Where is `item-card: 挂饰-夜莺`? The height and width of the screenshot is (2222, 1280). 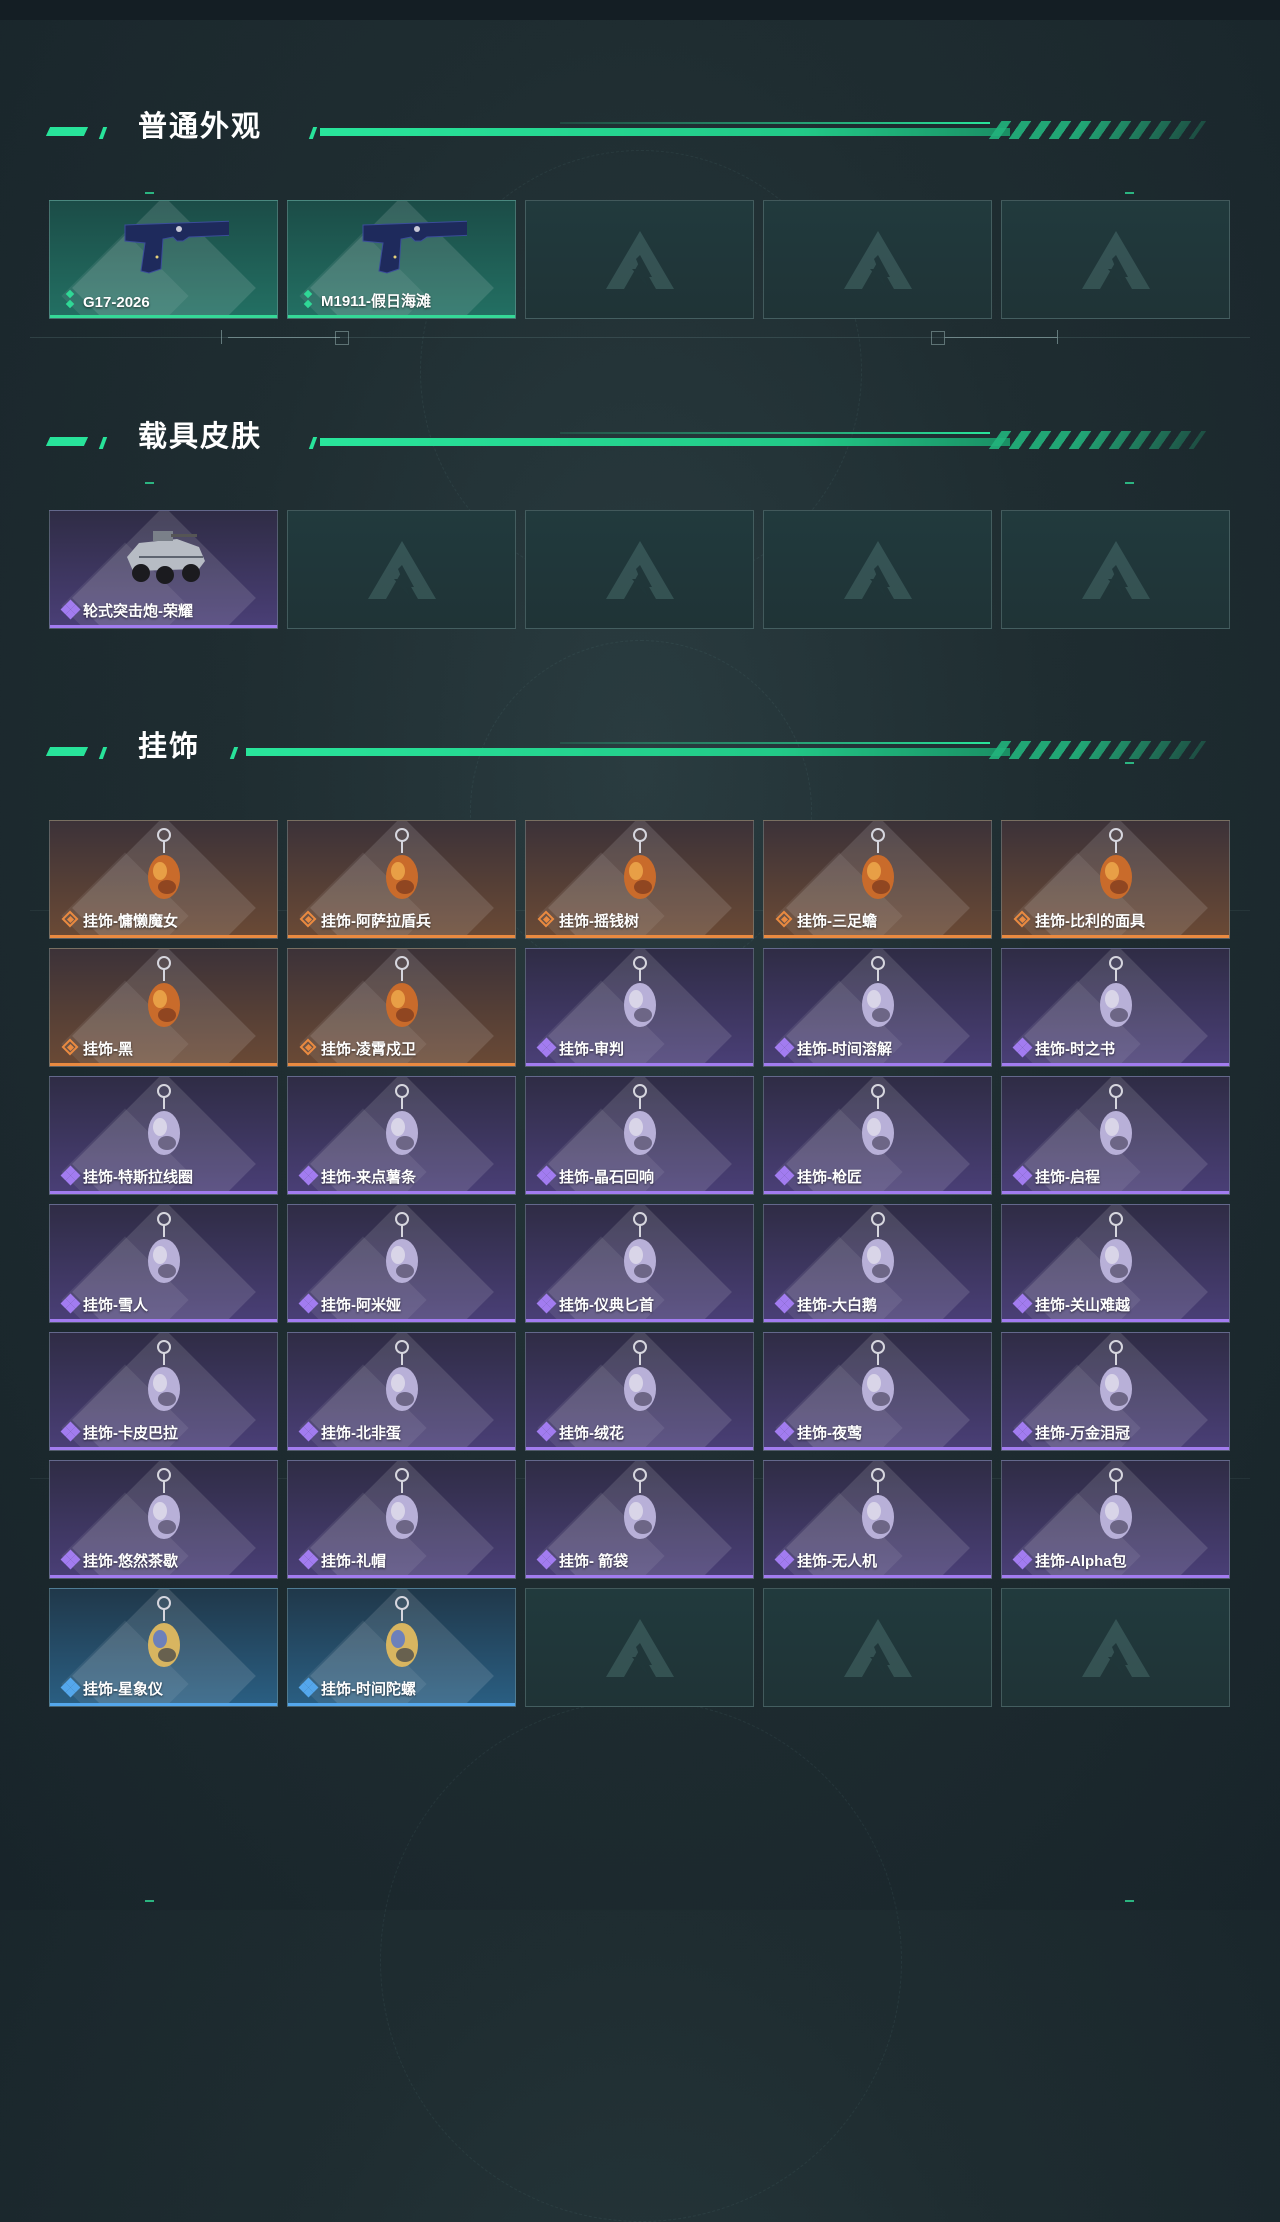 item-card: 挂饰-夜莺 is located at coordinates (877, 1391).